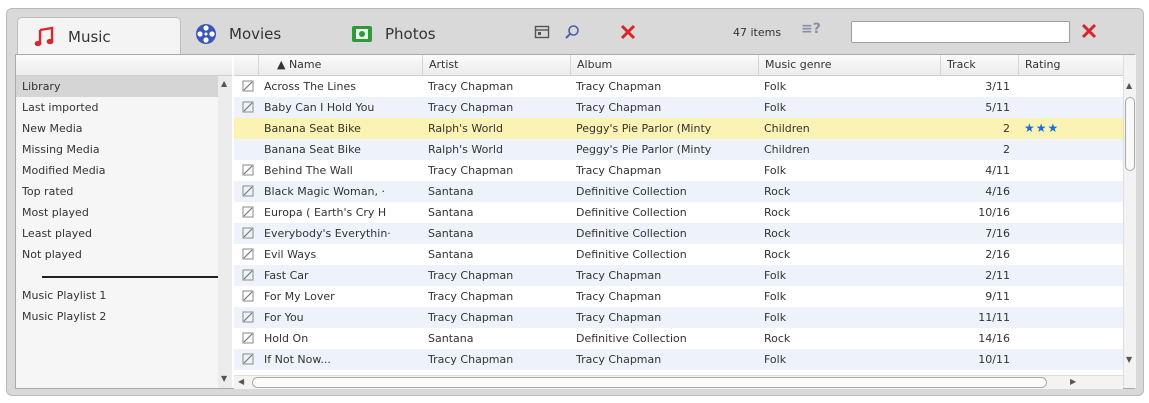 The image size is (1149, 403). What do you see at coordinates (117, 191) in the screenshot?
I see `sidebar-item-top-rated: Top rated` at bounding box center [117, 191].